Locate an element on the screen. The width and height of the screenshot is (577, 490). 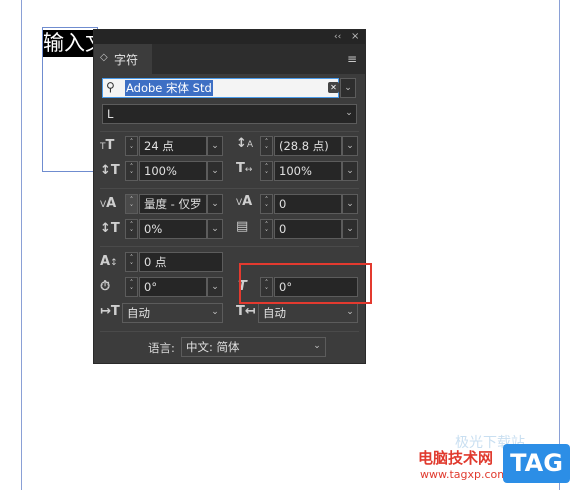
font-family-dropdown: ⌄ is located at coordinates (348, 88).